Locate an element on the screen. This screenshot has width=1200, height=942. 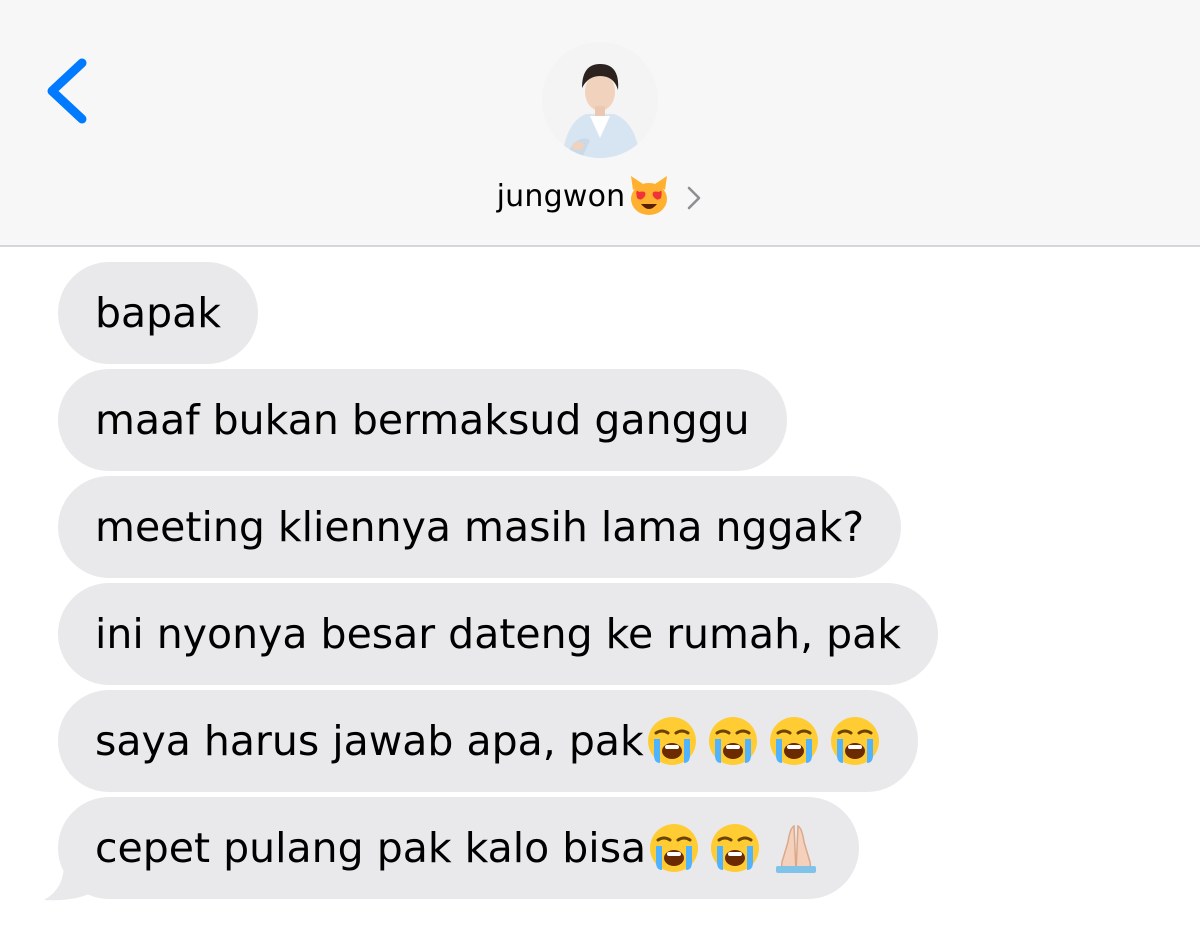
message-text: ini nyonya besar dateng ke rumah, pak is located at coordinates (498, 634).